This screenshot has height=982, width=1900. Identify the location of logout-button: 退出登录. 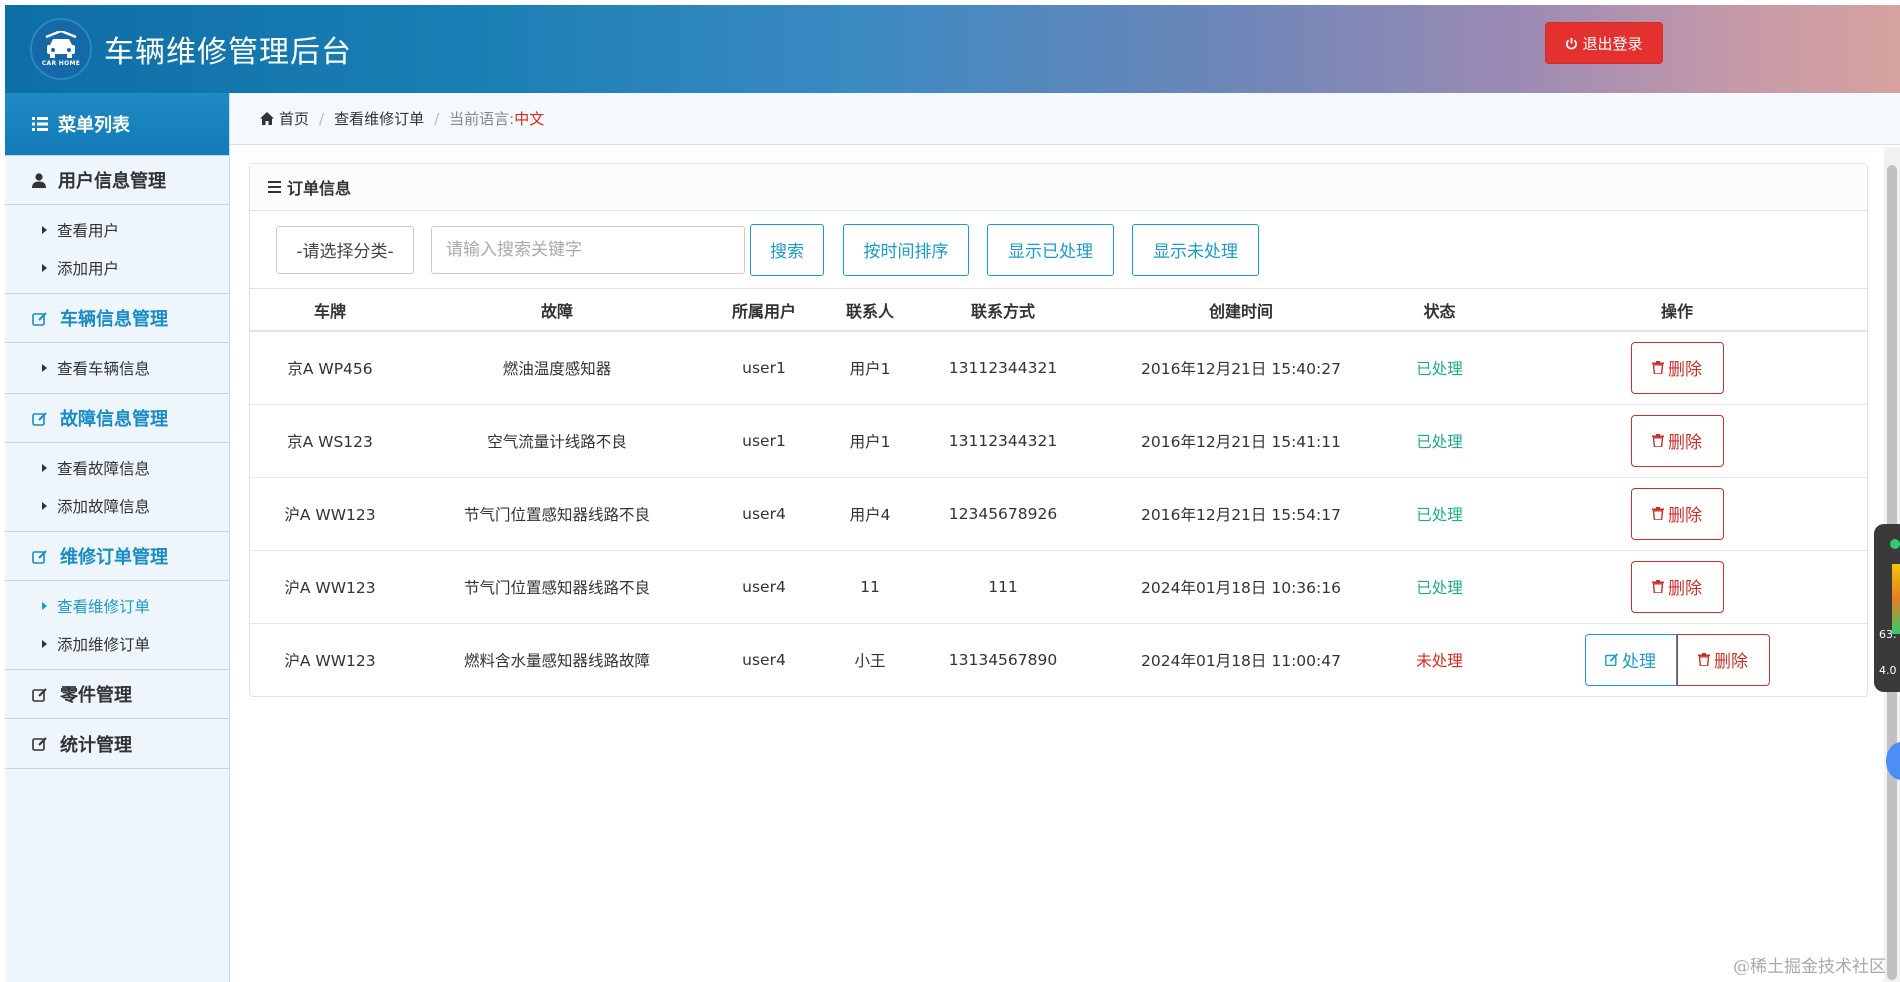
(1604, 43).